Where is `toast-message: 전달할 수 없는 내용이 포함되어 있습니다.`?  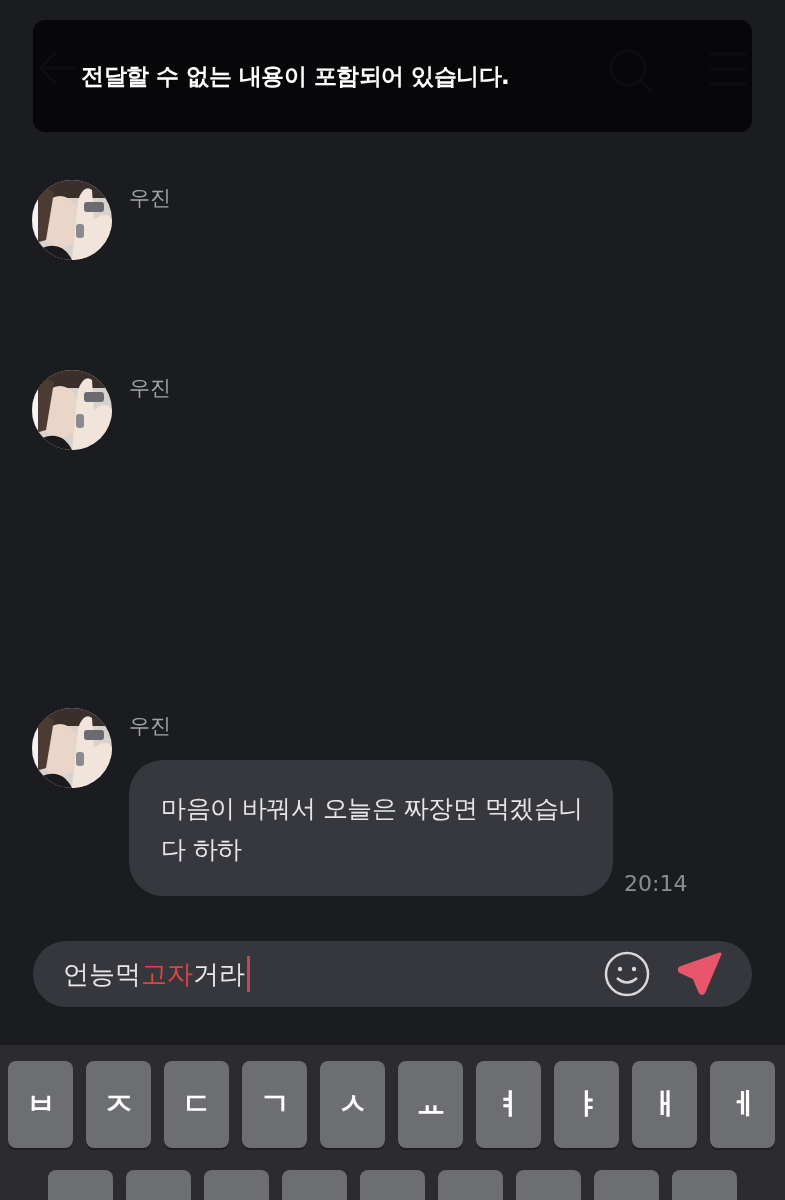 toast-message: 전달할 수 없는 내용이 포함되어 있습니다. is located at coordinates (295, 76).